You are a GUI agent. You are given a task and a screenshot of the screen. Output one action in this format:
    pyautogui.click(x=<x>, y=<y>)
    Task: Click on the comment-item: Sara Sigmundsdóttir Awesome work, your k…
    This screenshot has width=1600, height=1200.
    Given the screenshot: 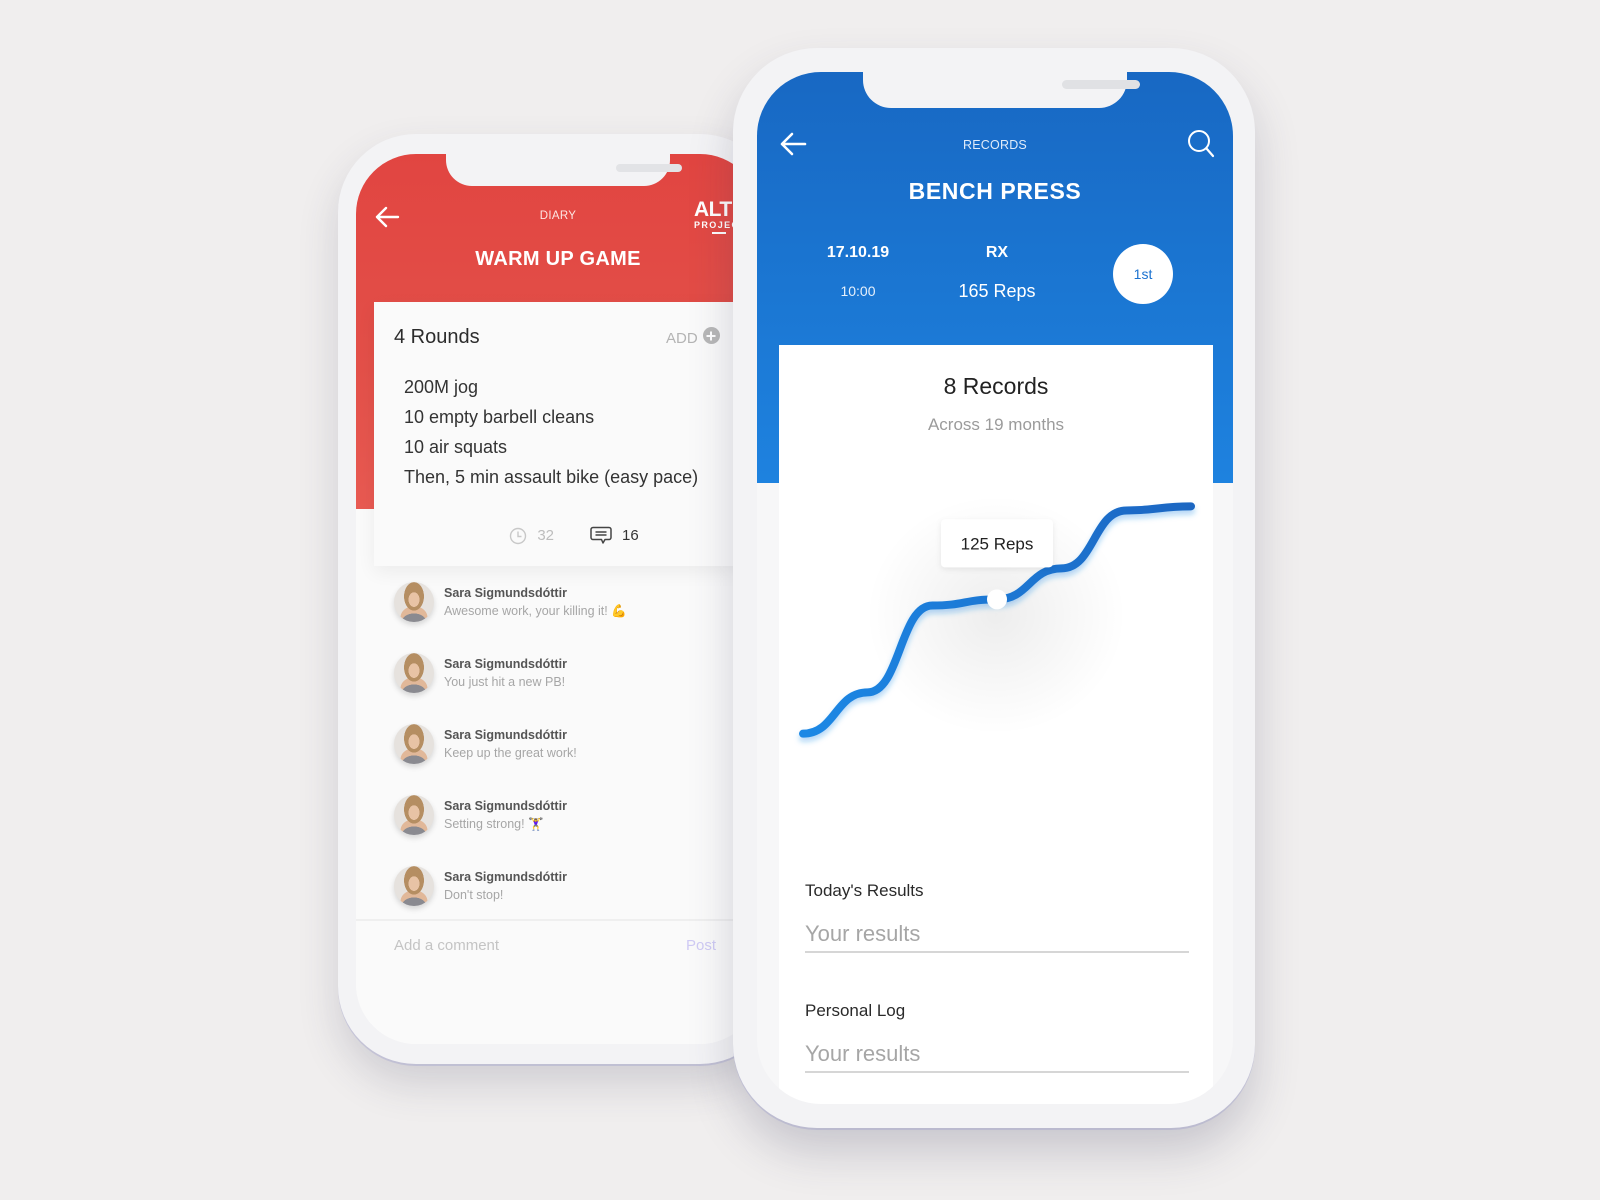 What is the action you would take?
    pyautogui.click(x=564, y=609)
    